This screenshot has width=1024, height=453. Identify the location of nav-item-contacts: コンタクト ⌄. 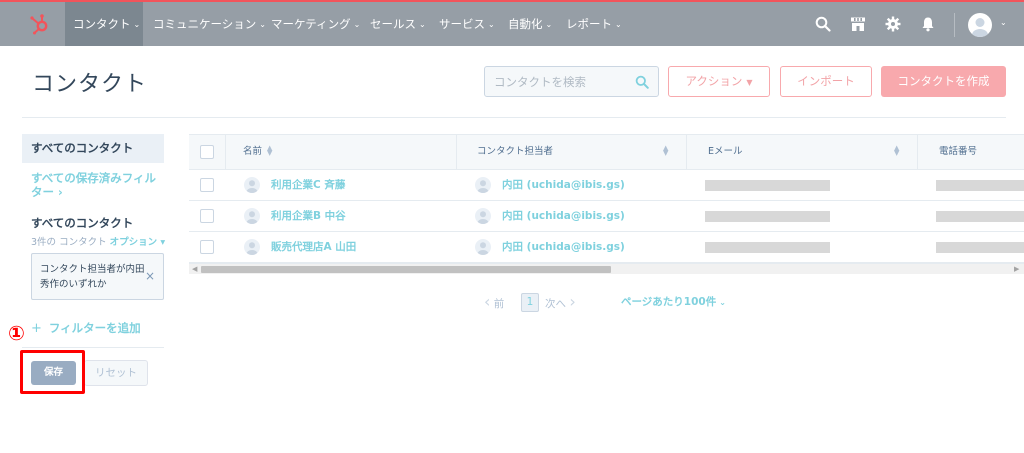
(104, 24).